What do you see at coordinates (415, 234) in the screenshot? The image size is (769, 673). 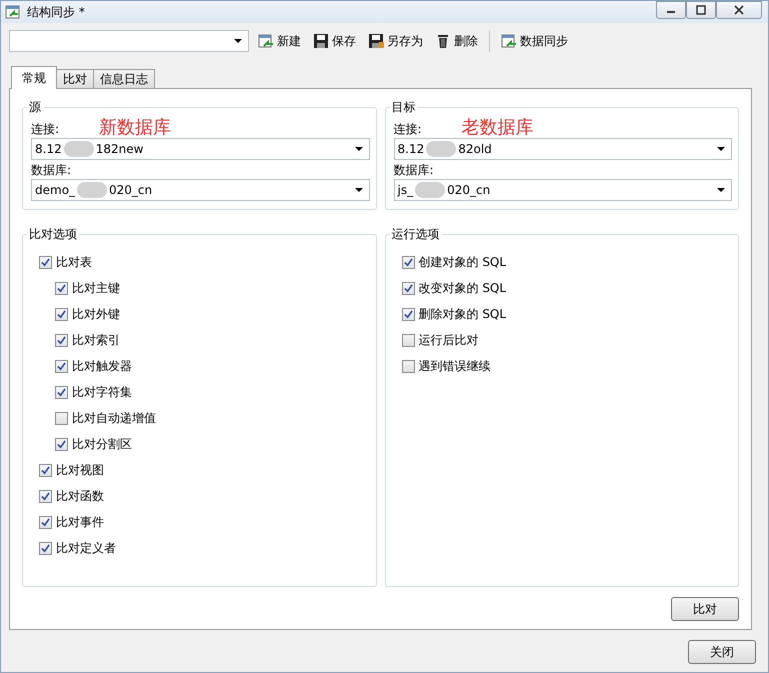 I see `group-title: 运行选项` at bounding box center [415, 234].